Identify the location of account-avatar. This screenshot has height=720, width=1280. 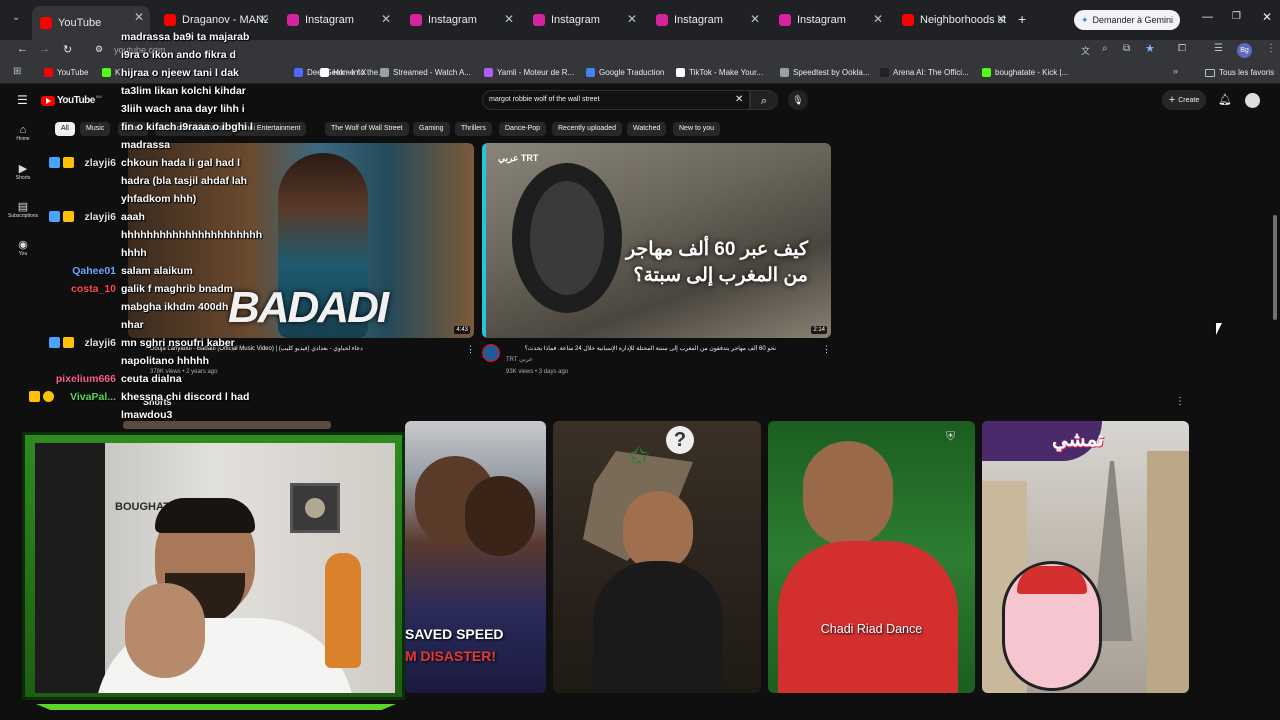
(1252, 100).